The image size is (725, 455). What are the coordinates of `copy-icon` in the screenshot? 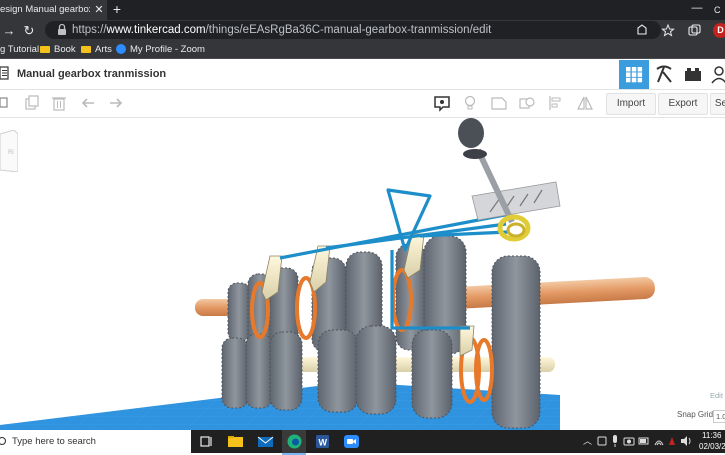 It's located at (5, 103).